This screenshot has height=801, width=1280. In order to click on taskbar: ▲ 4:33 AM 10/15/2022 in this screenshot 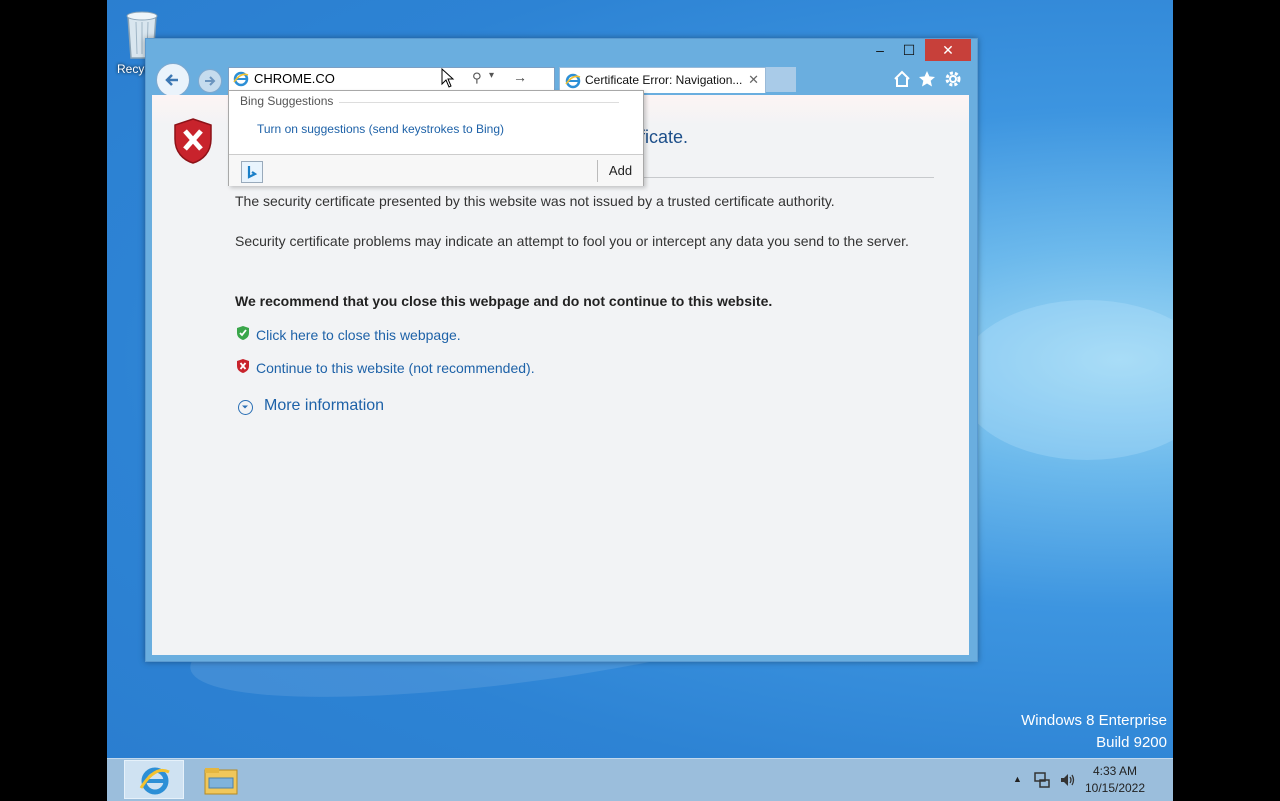, I will do `click(640, 779)`.